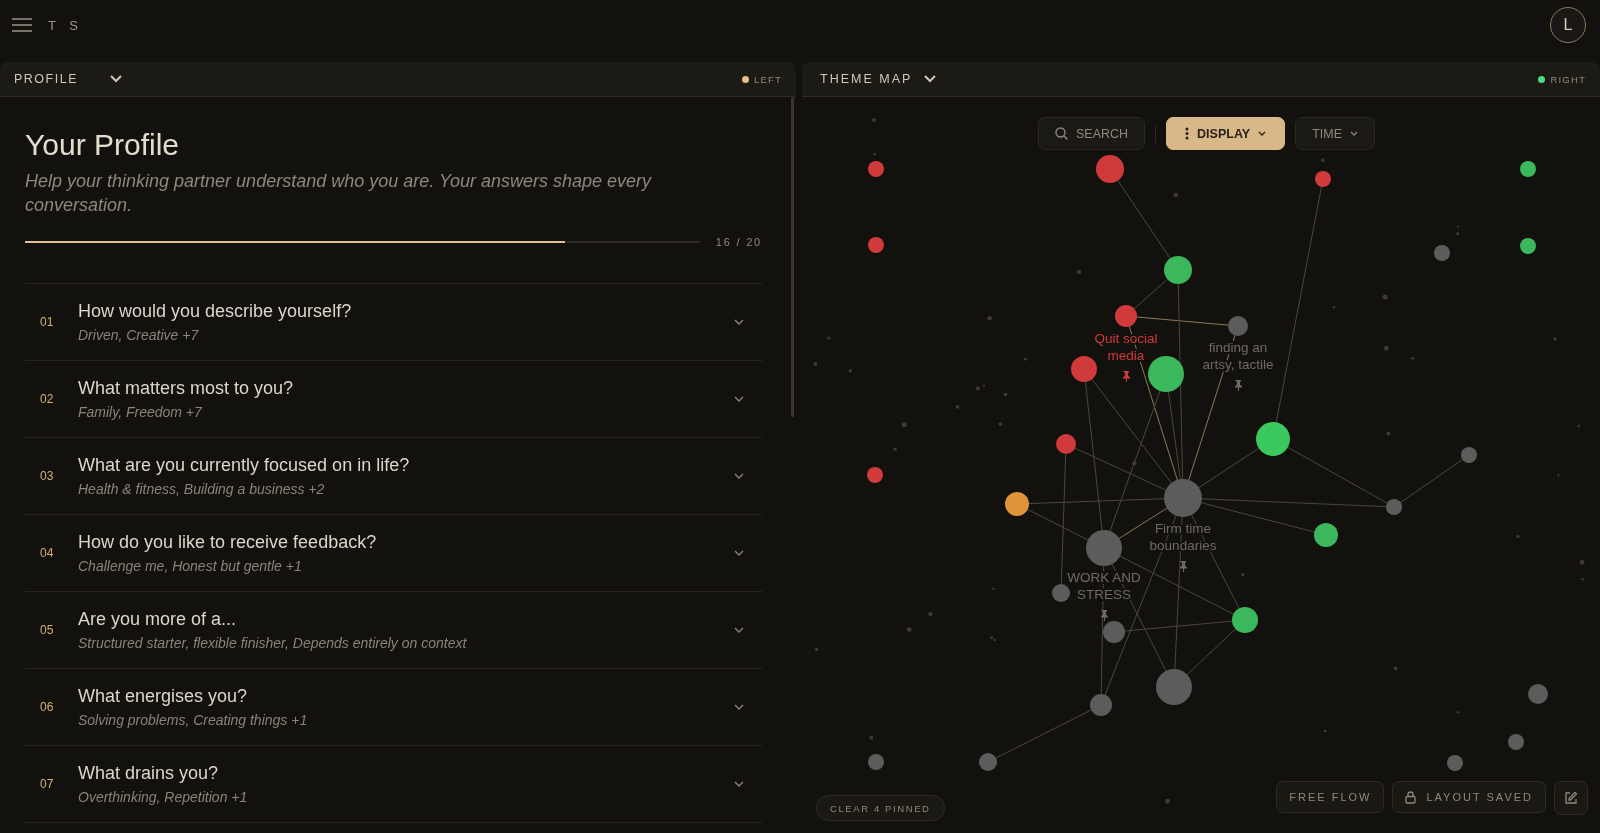  Describe the element at coordinates (22, 25) in the screenshot. I see `menu-icon` at that location.